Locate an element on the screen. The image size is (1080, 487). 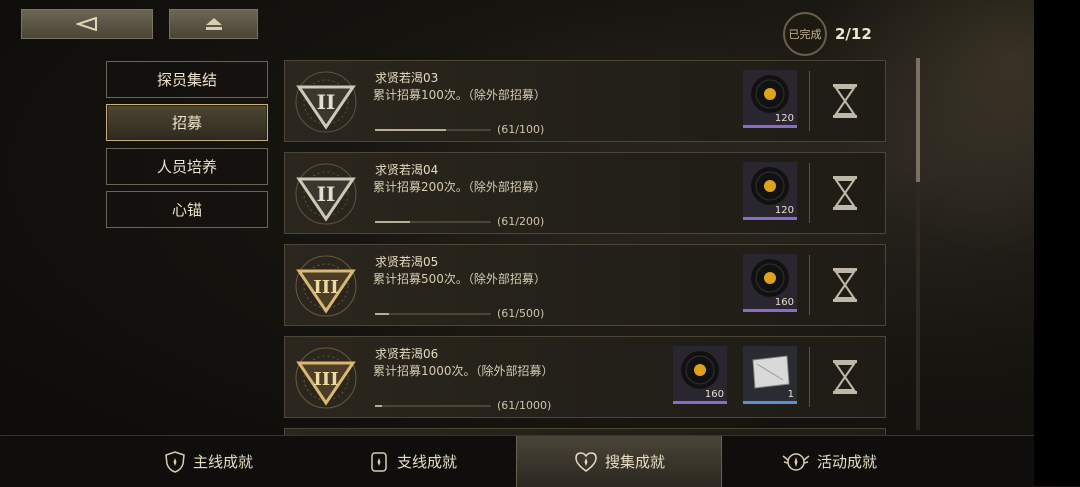
heart-star-icon is located at coordinates (586, 461).